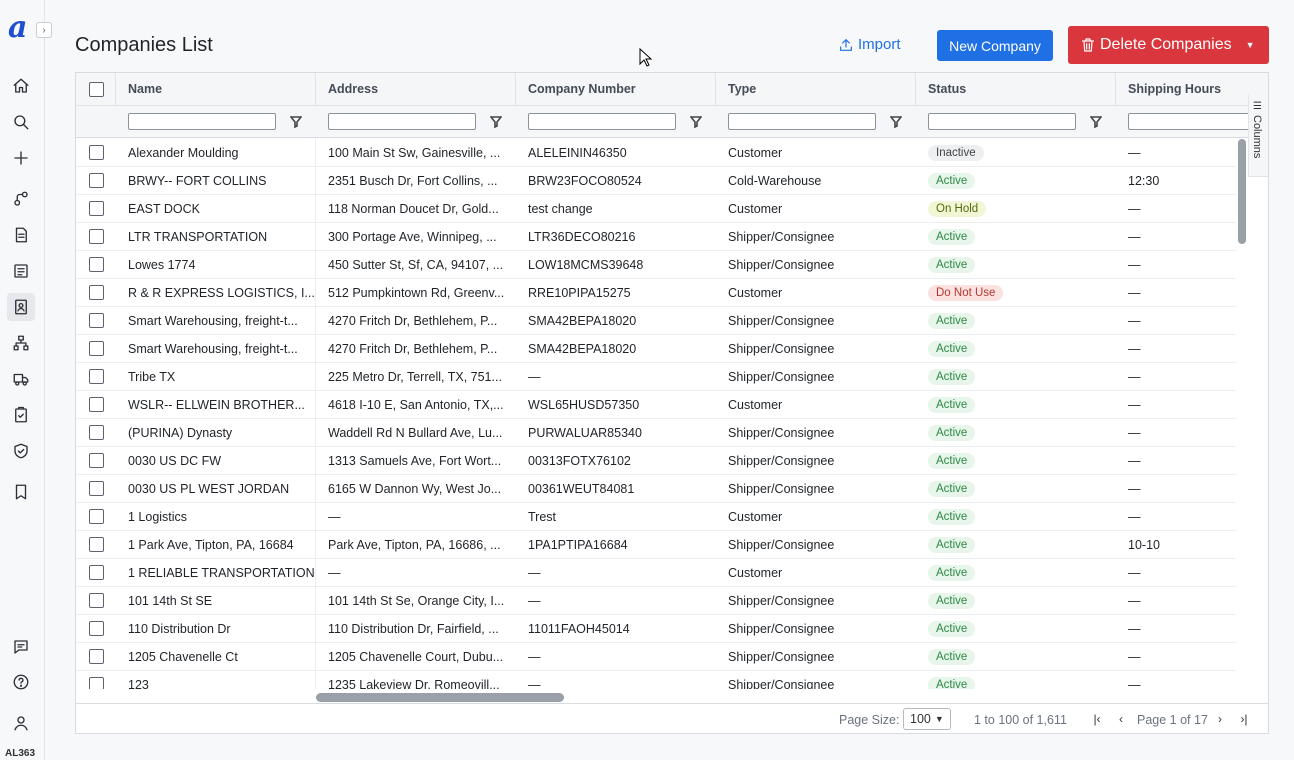 The image size is (1294, 760). I want to click on status-badge: Active, so click(952, 432).